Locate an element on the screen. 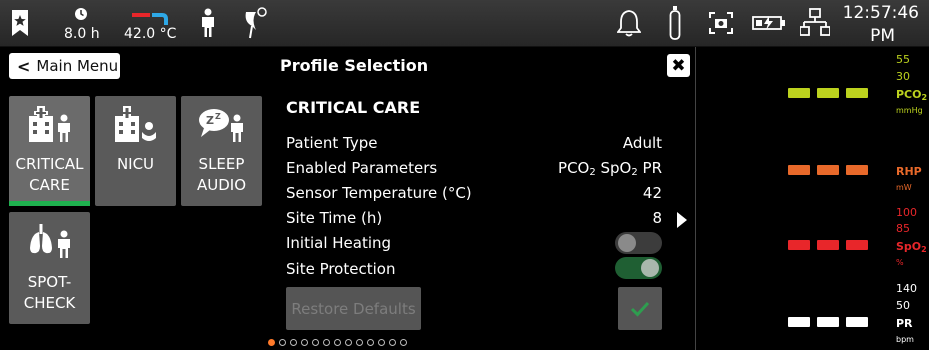  sensor-temperature-label: Sensor Temperature (°C) is located at coordinates (379, 193).